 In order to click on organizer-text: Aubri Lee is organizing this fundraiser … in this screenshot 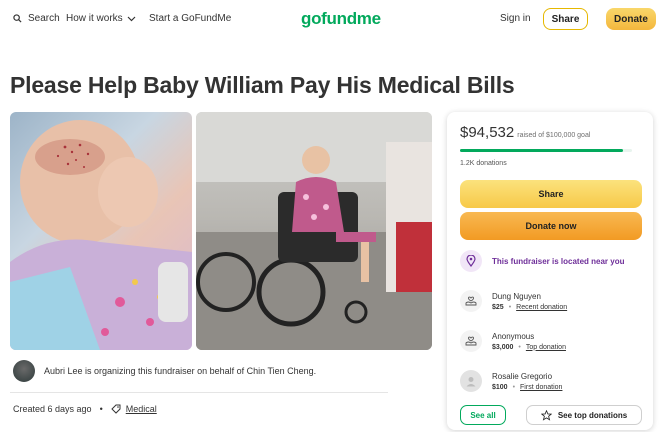, I will do `click(180, 371)`.